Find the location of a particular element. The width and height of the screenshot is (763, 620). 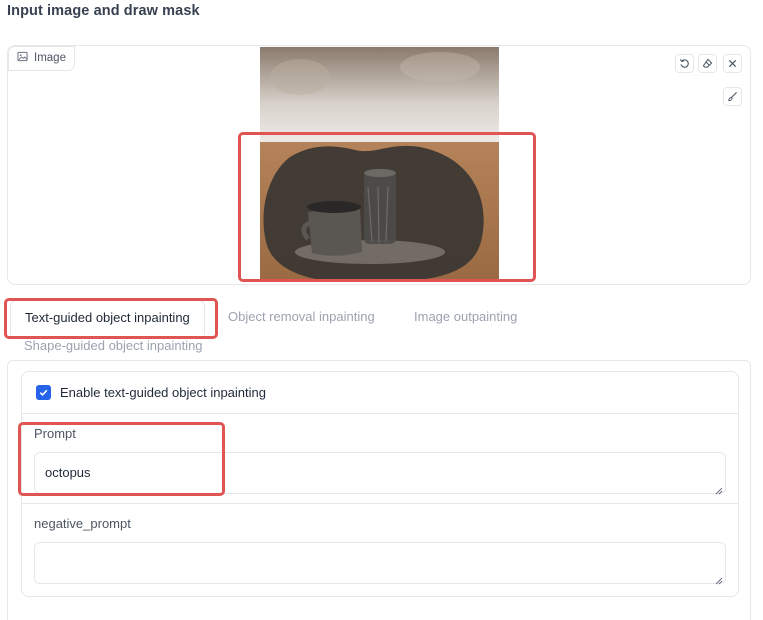

undo-button is located at coordinates (684, 63).